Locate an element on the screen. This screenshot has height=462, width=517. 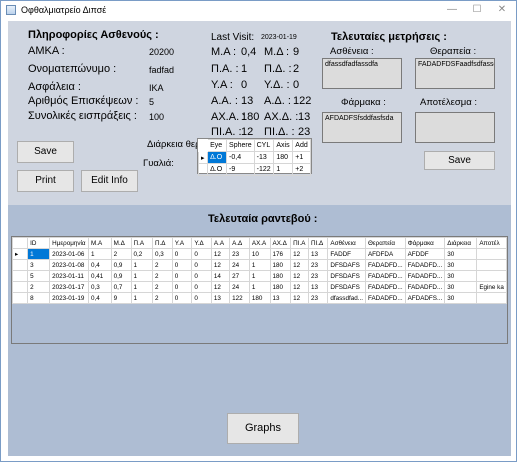
glasses-cell-add: +1 is located at coordinates (301, 157).